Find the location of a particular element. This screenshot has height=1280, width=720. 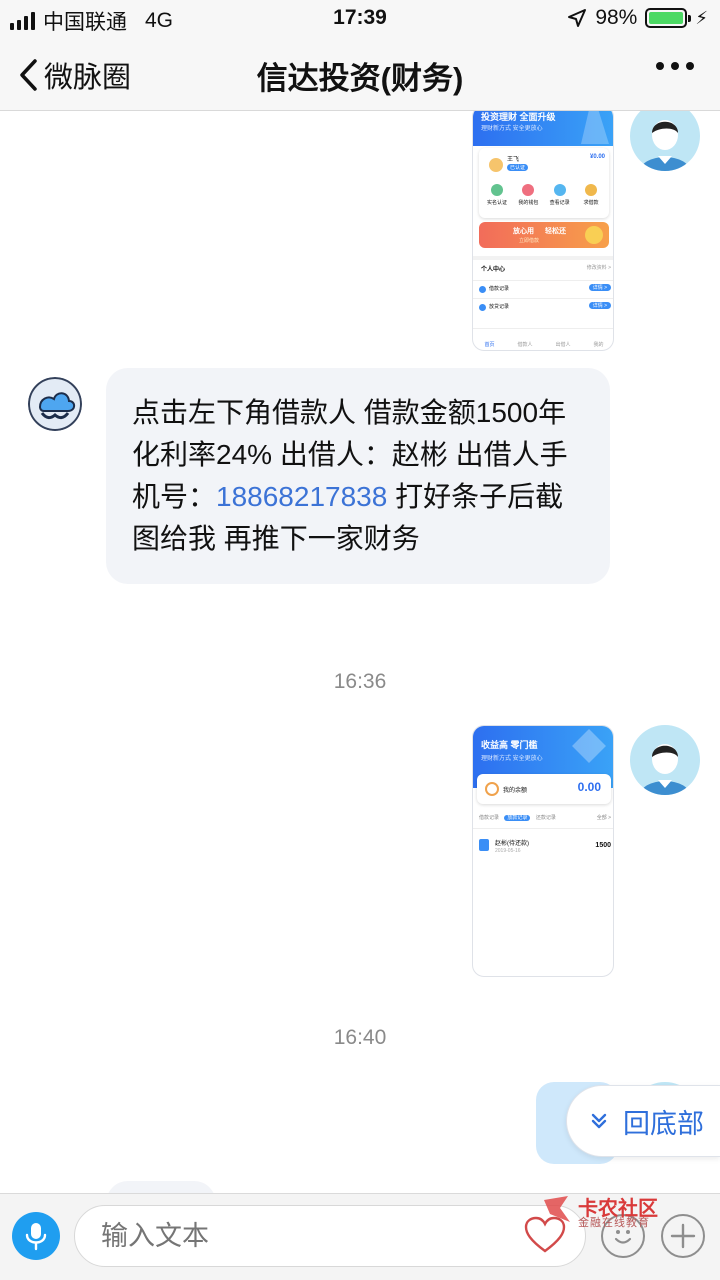

personal-center: 个人中心 修改资料 > 借款记录 详情 > 放贷记录 详情 > is located at coordinates (543, 291).